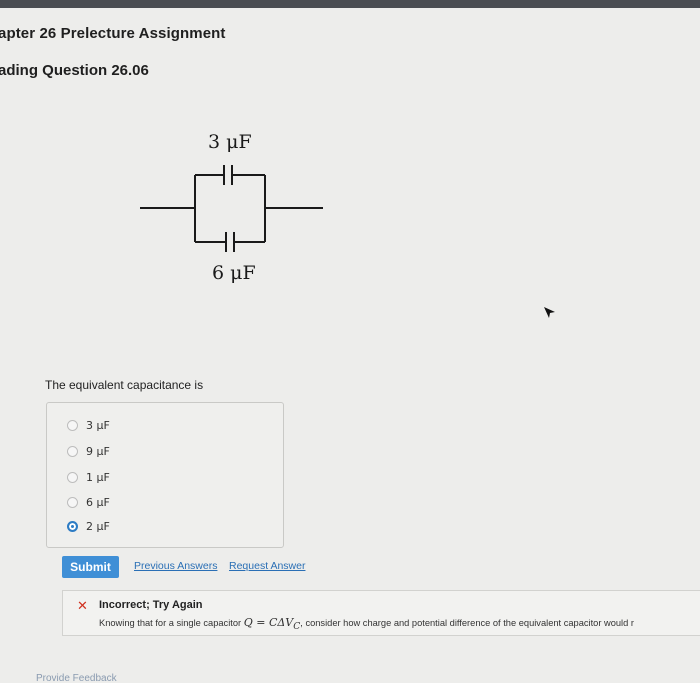 The height and width of the screenshot is (683, 700). I want to click on choice-label: 9 μF, so click(98, 451).